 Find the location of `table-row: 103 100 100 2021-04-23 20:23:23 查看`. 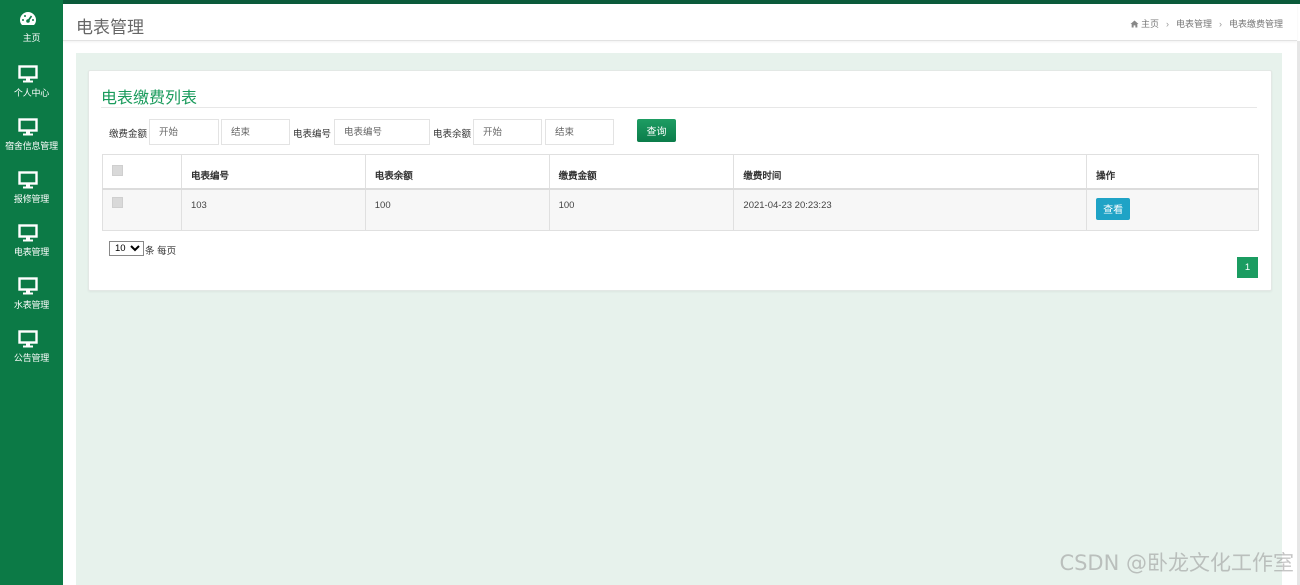

table-row: 103 100 100 2021-04-23 20:23:23 查看 is located at coordinates (680, 209).